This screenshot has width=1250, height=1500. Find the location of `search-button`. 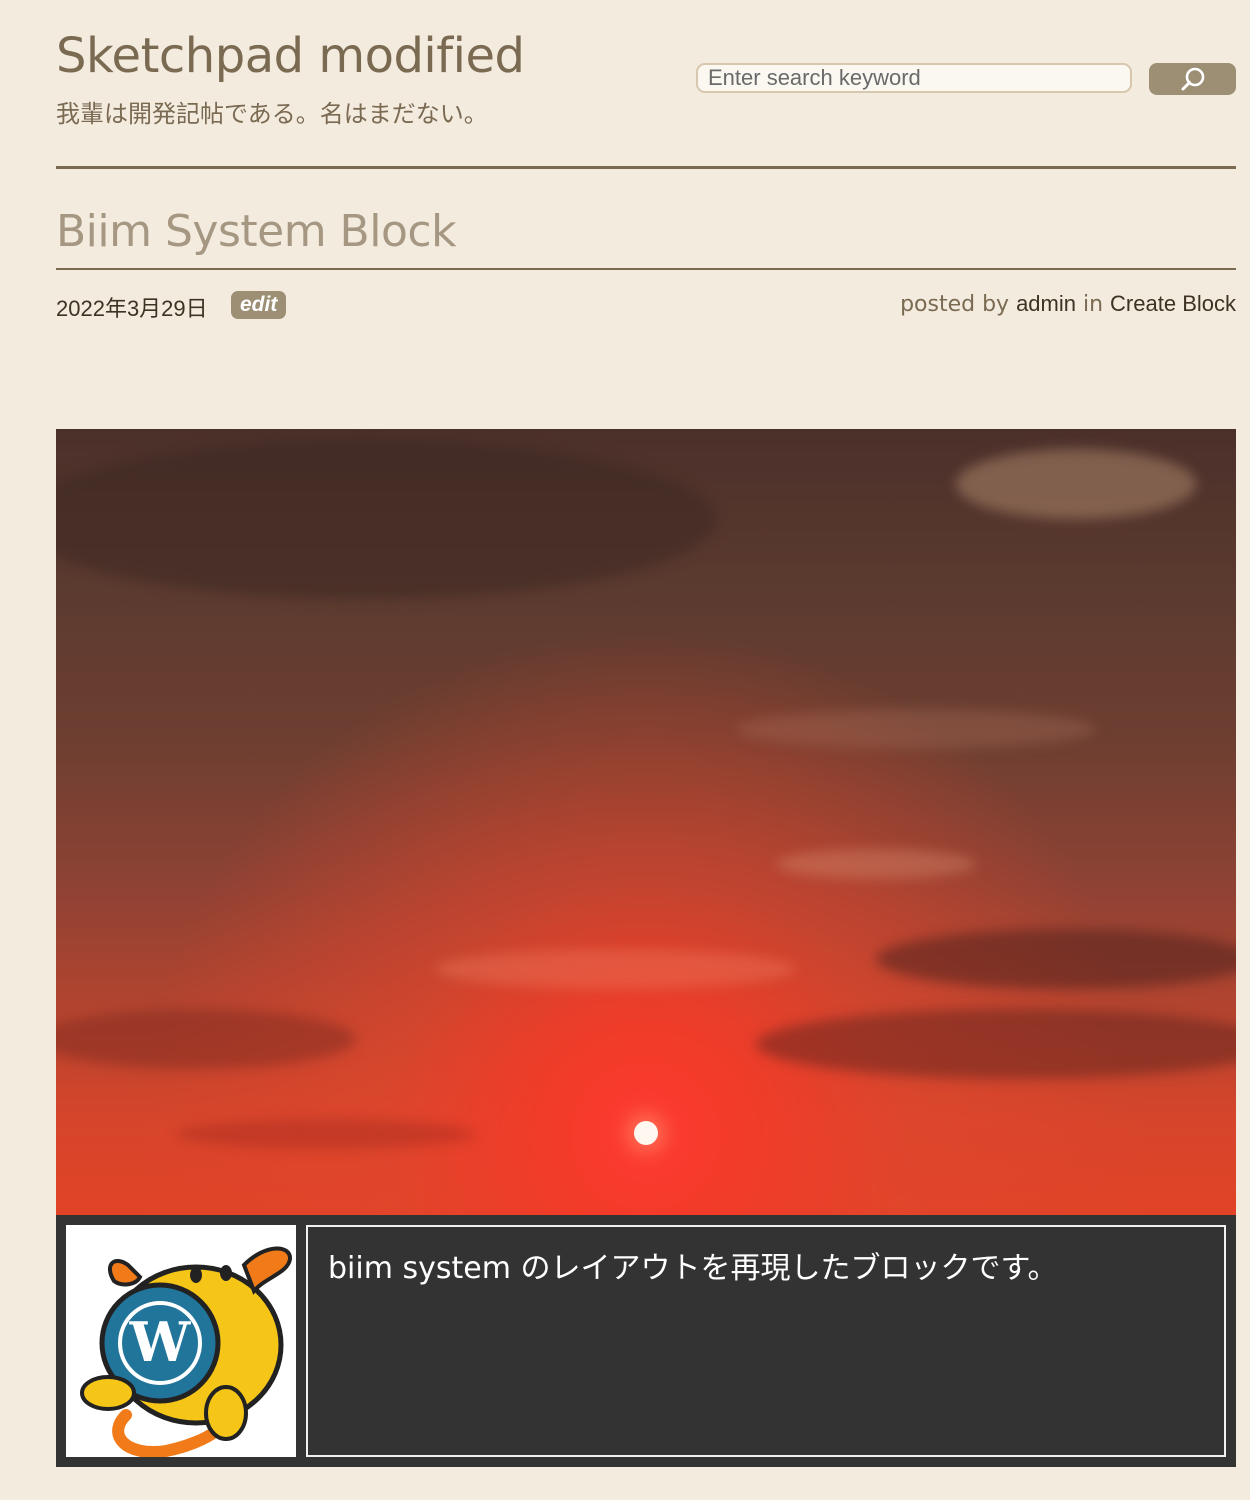

search-button is located at coordinates (1192, 79).